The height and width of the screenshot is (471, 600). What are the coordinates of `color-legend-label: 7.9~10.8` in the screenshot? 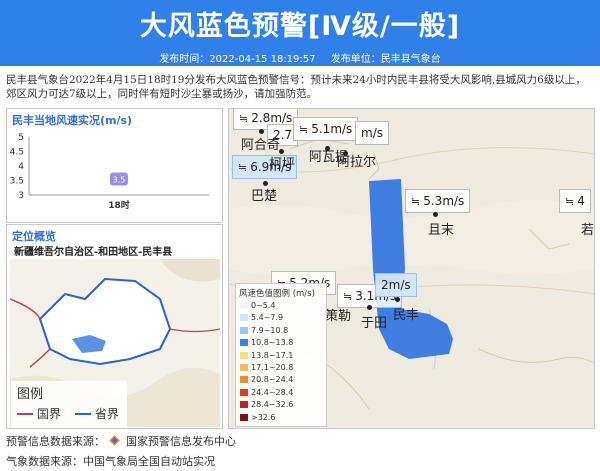 It's located at (270, 330).